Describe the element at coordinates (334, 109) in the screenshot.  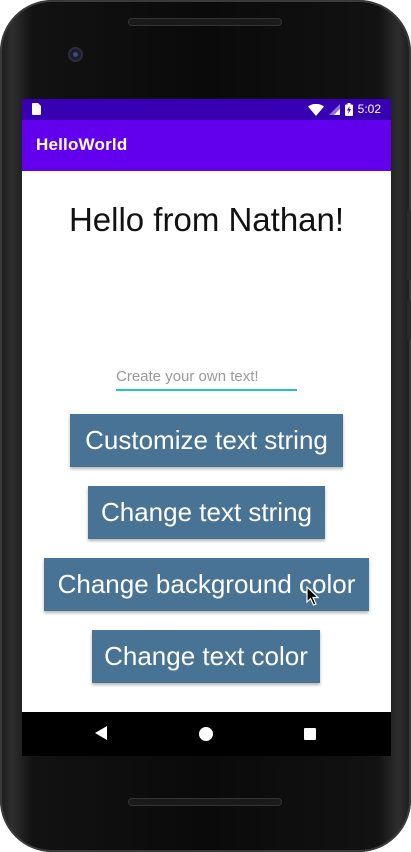
I see `cellular-signal-icon` at that location.